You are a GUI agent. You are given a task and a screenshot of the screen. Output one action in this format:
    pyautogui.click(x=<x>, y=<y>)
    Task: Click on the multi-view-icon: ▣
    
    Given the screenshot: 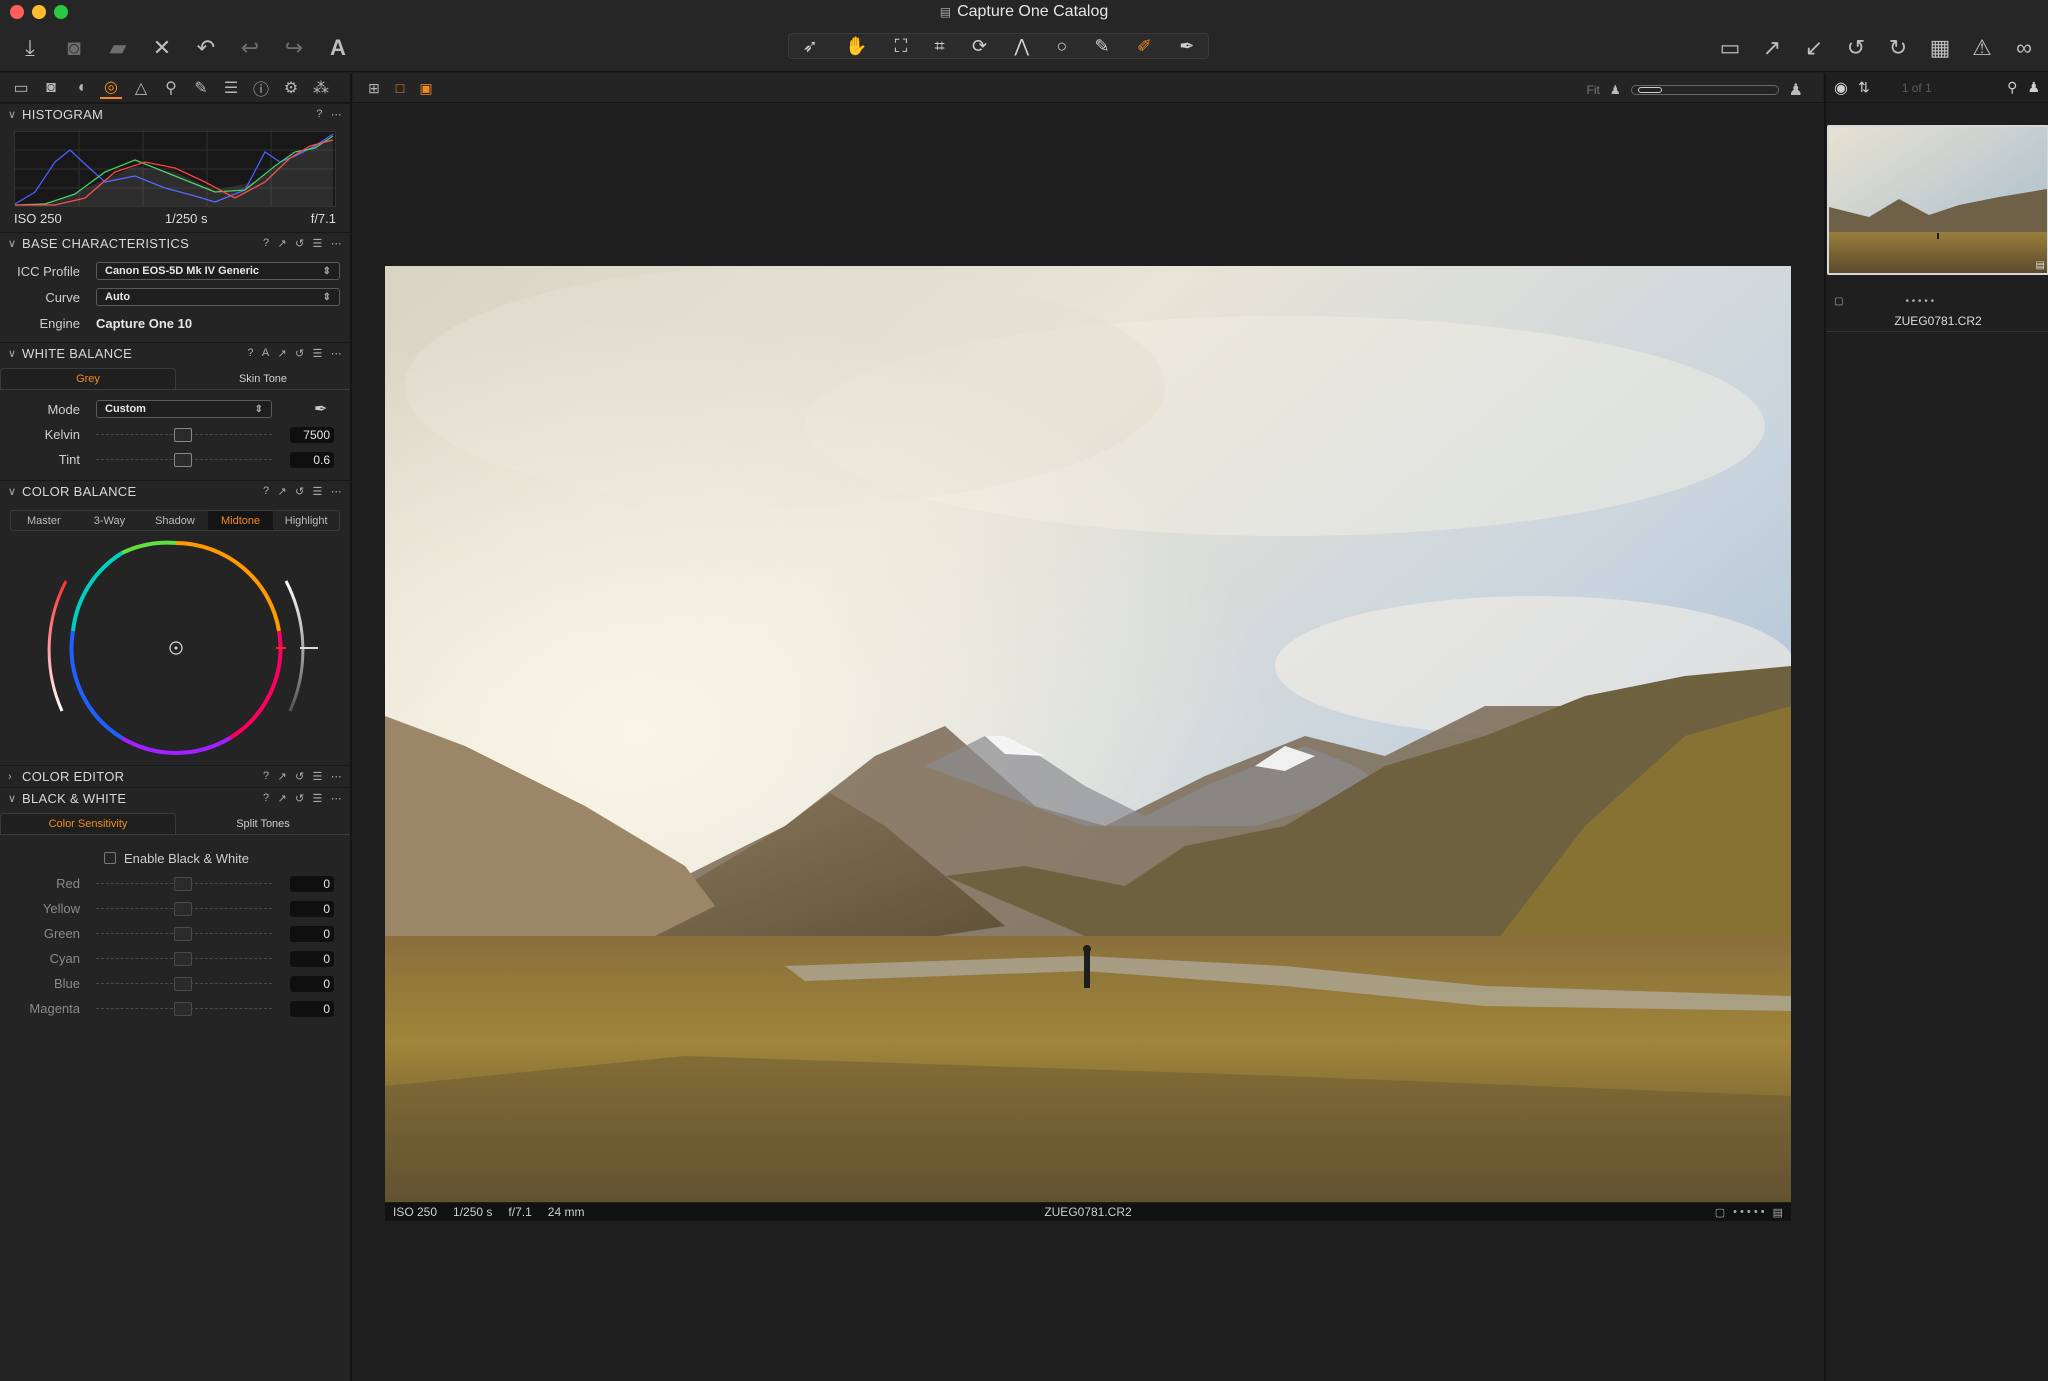 What is the action you would take?
    pyautogui.click(x=426, y=88)
    